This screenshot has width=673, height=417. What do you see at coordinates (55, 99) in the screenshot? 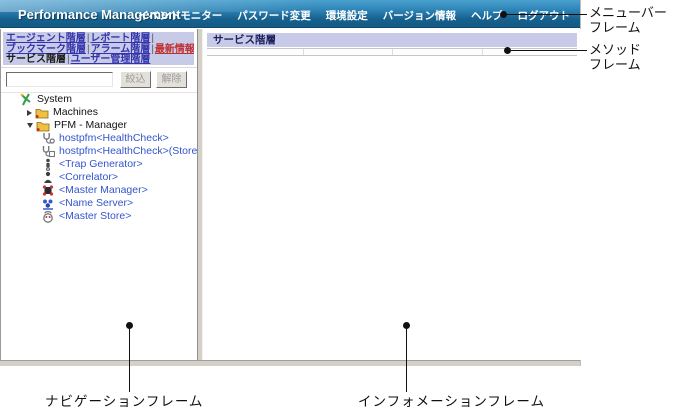
I see `tree-node-label: System` at bounding box center [55, 99].